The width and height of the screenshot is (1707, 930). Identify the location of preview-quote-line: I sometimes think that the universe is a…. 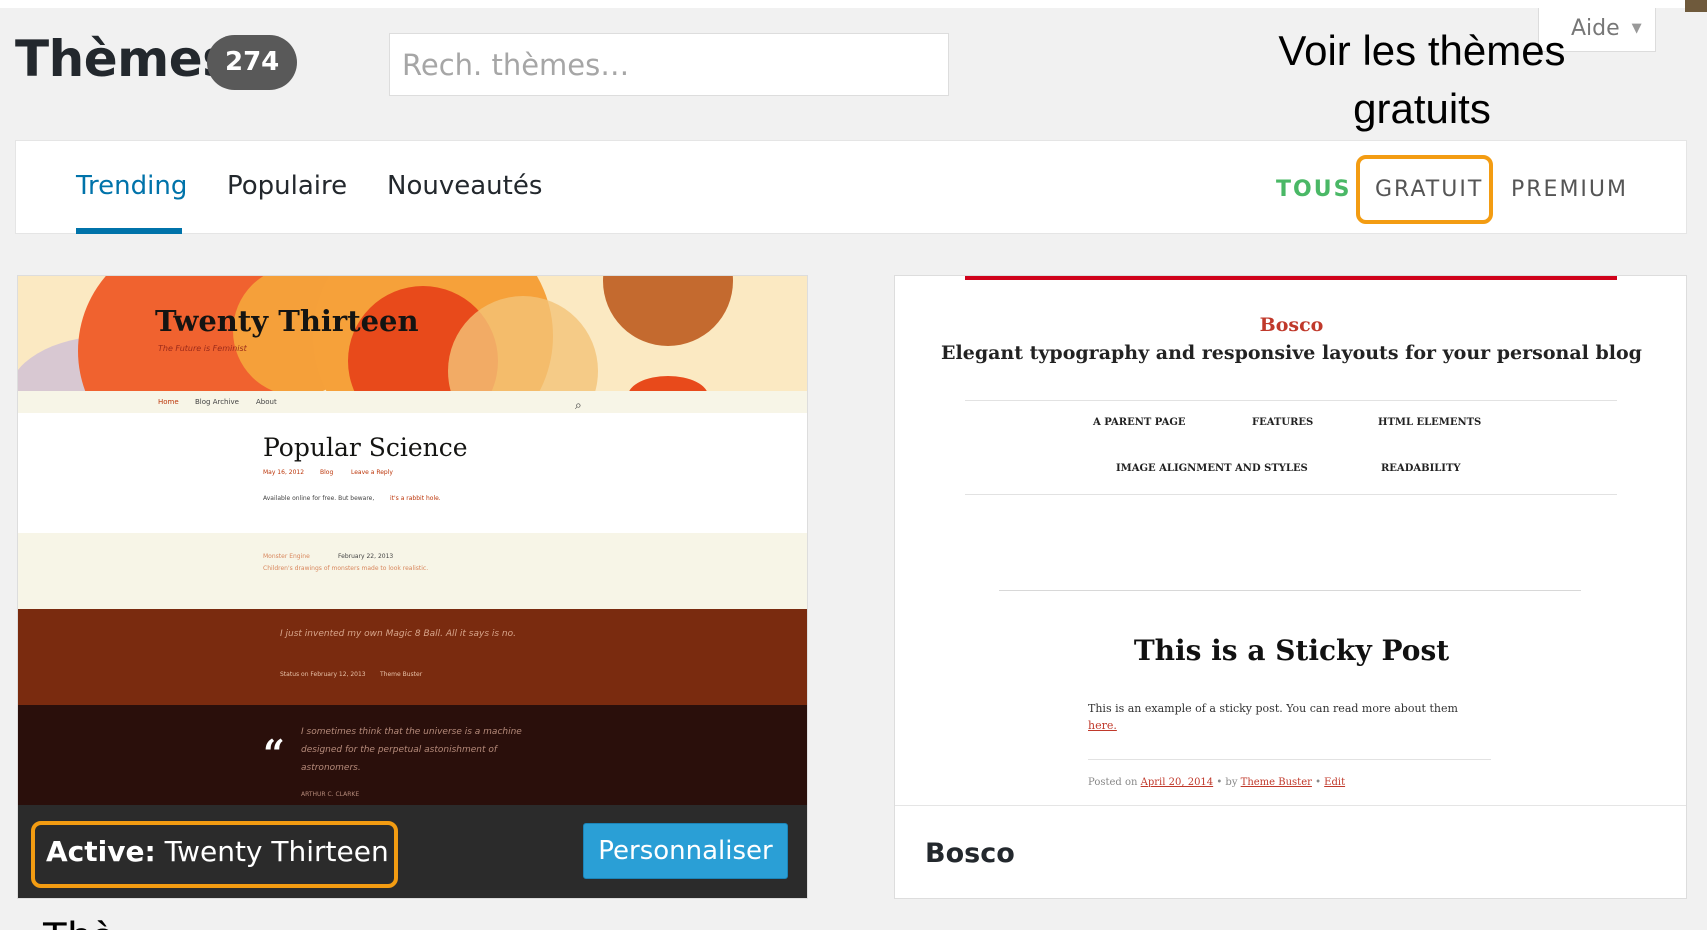
(411, 732).